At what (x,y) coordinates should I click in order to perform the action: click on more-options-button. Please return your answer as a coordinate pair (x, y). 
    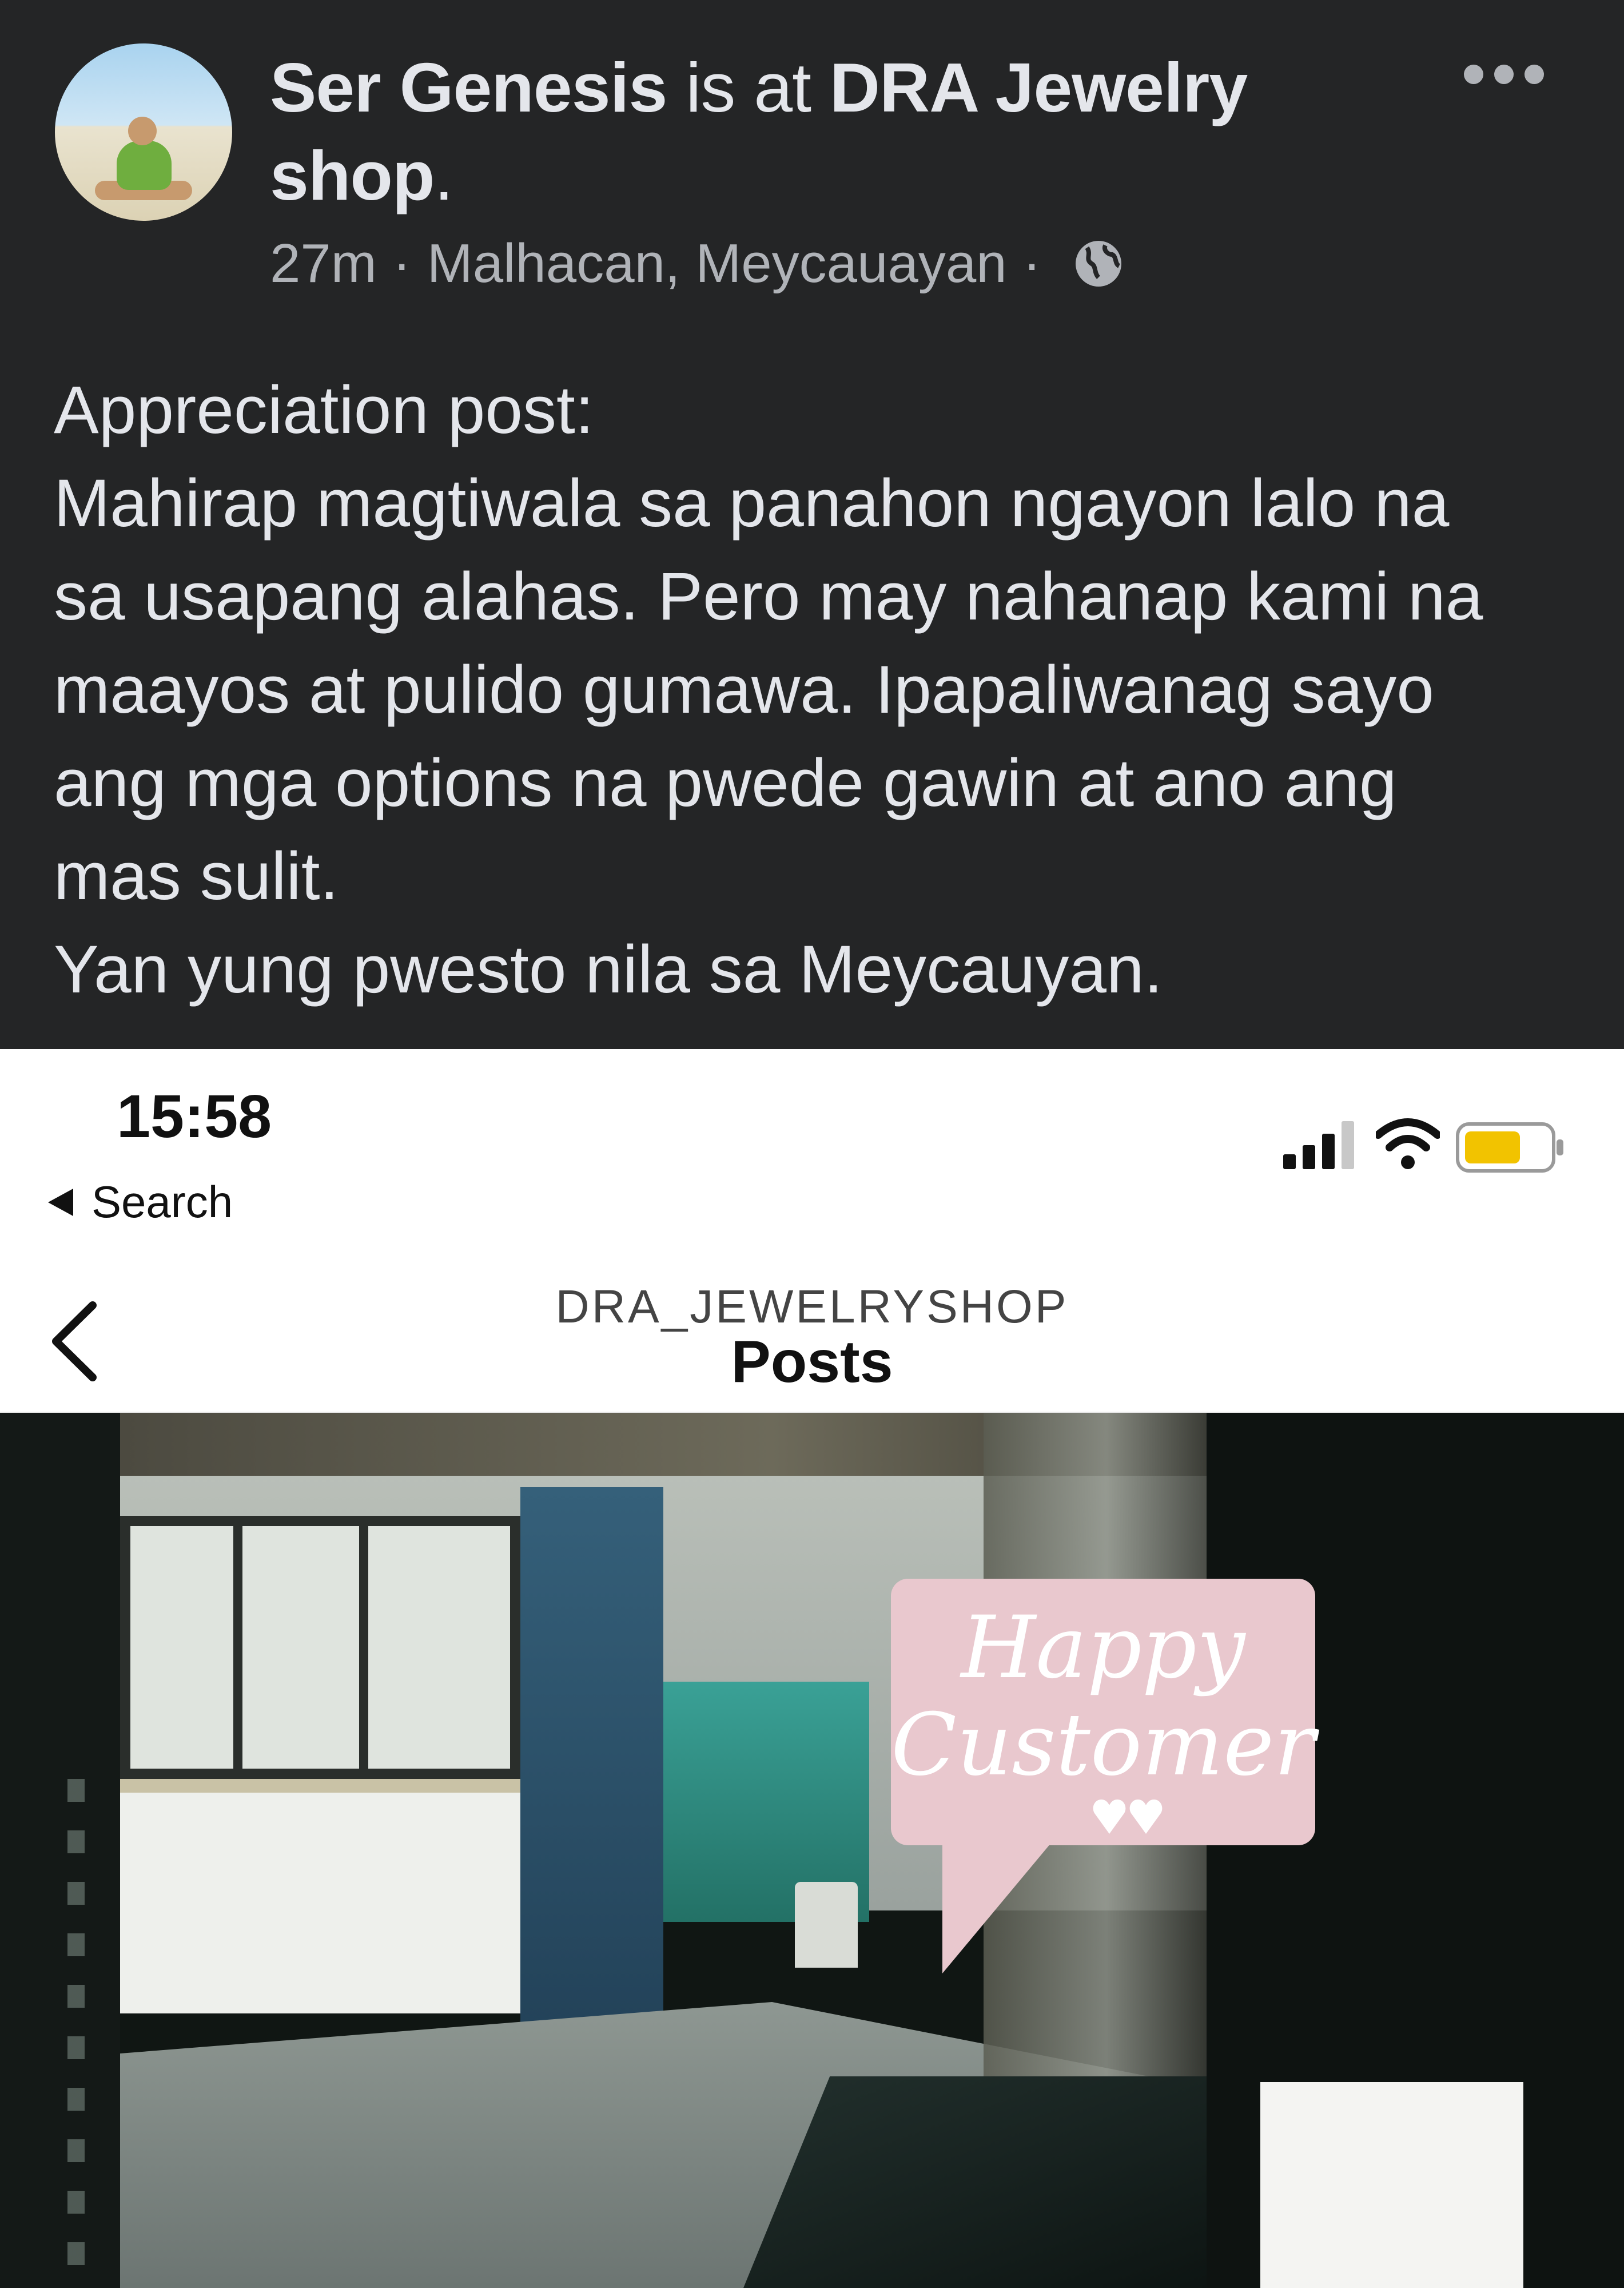
    Looking at the image, I should click on (1504, 74).